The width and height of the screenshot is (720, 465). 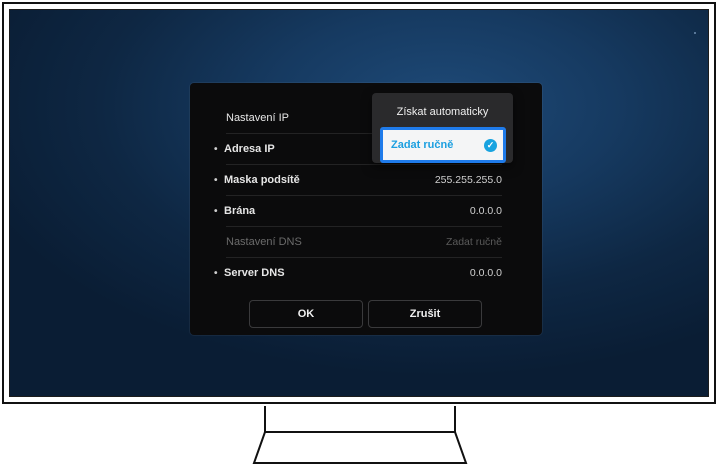 I want to click on tv-stand, so click(x=360, y=435).